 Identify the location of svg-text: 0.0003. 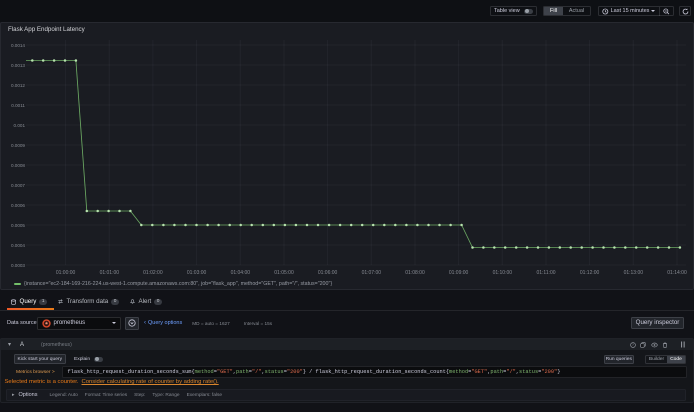
(18, 265).